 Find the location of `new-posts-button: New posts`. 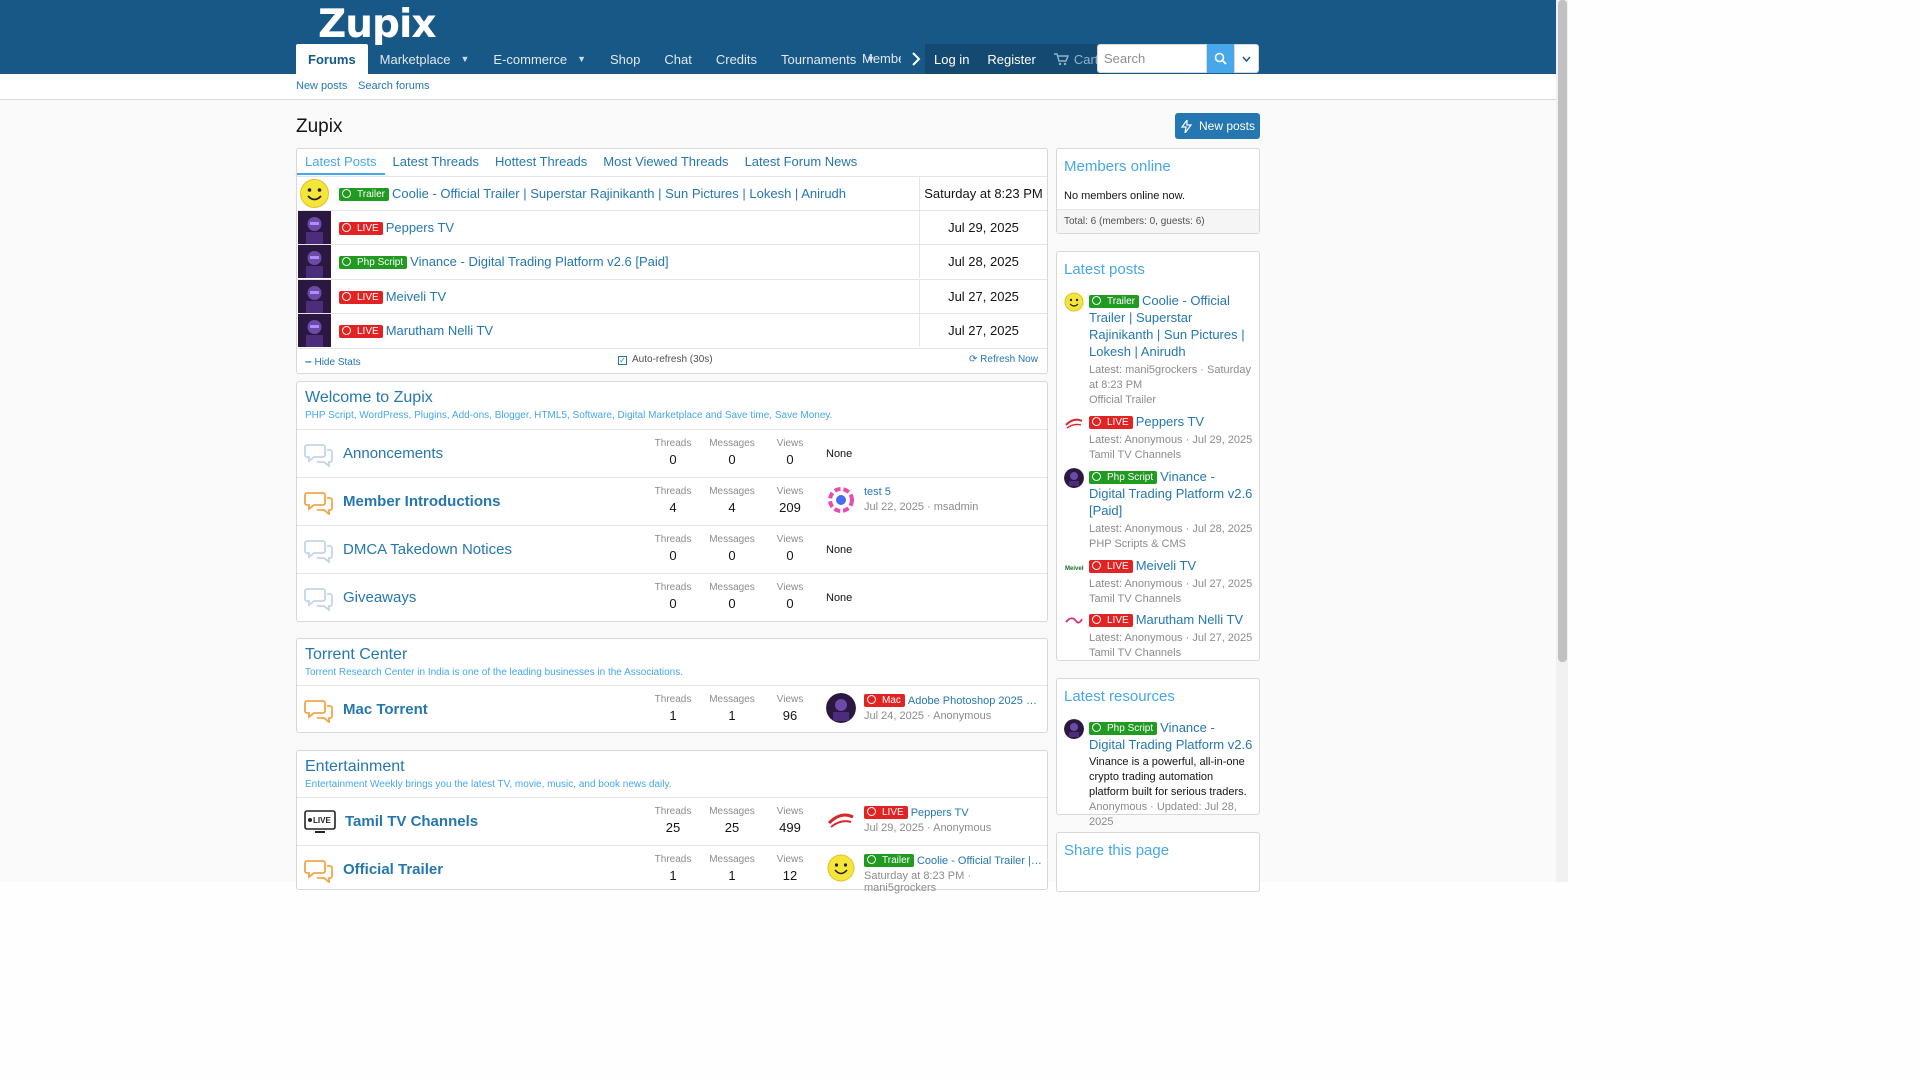

new-posts-button: New posts is located at coordinates (1217, 126).